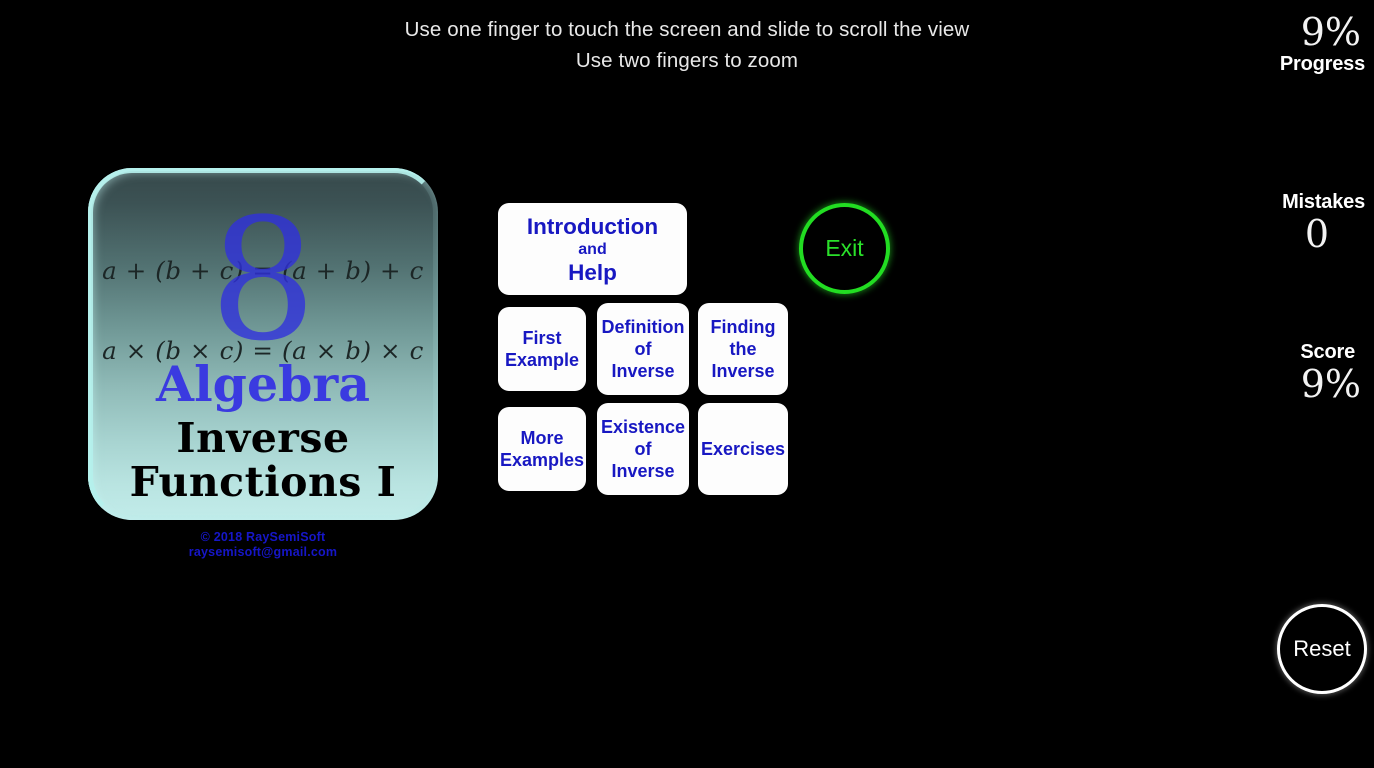  Describe the element at coordinates (542, 349) in the screenshot. I see `menu-button-first-example: First Example` at that location.